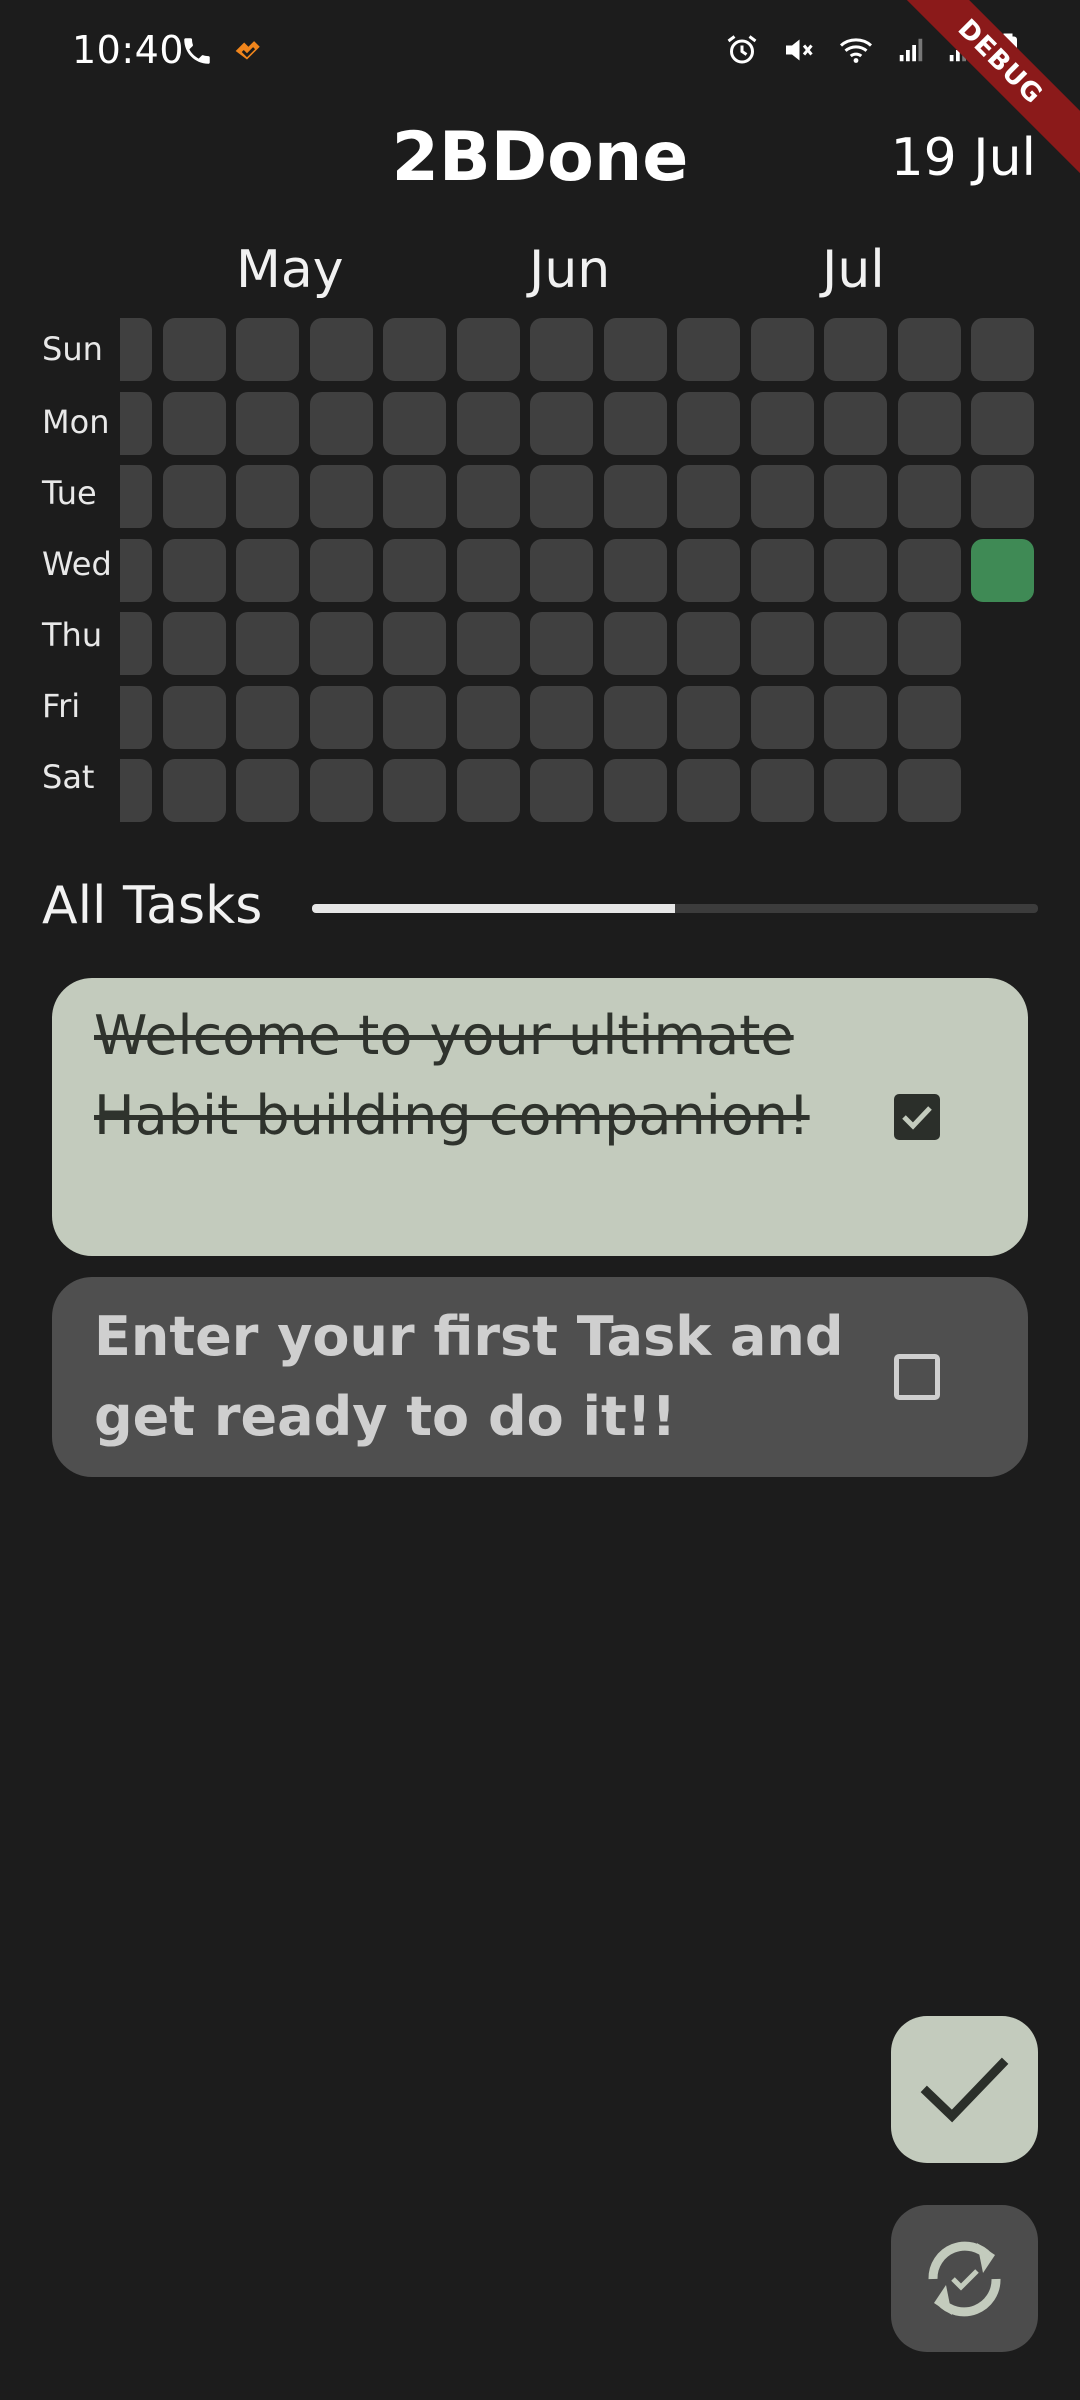 The width and height of the screenshot is (1080, 2400). What do you see at coordinates (69, 493) in the screenshot?
I see `weekday-label-tue: Tue` at bounding box center [69, 493].